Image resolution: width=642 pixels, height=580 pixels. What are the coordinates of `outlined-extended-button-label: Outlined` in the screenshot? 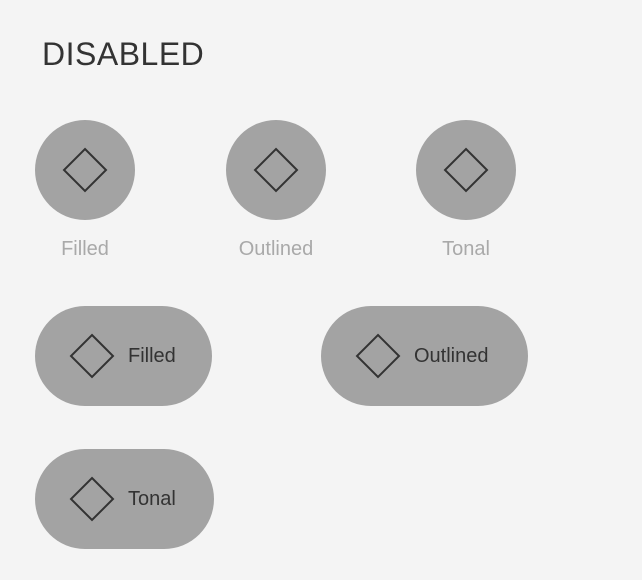 It's located at (451, 356).